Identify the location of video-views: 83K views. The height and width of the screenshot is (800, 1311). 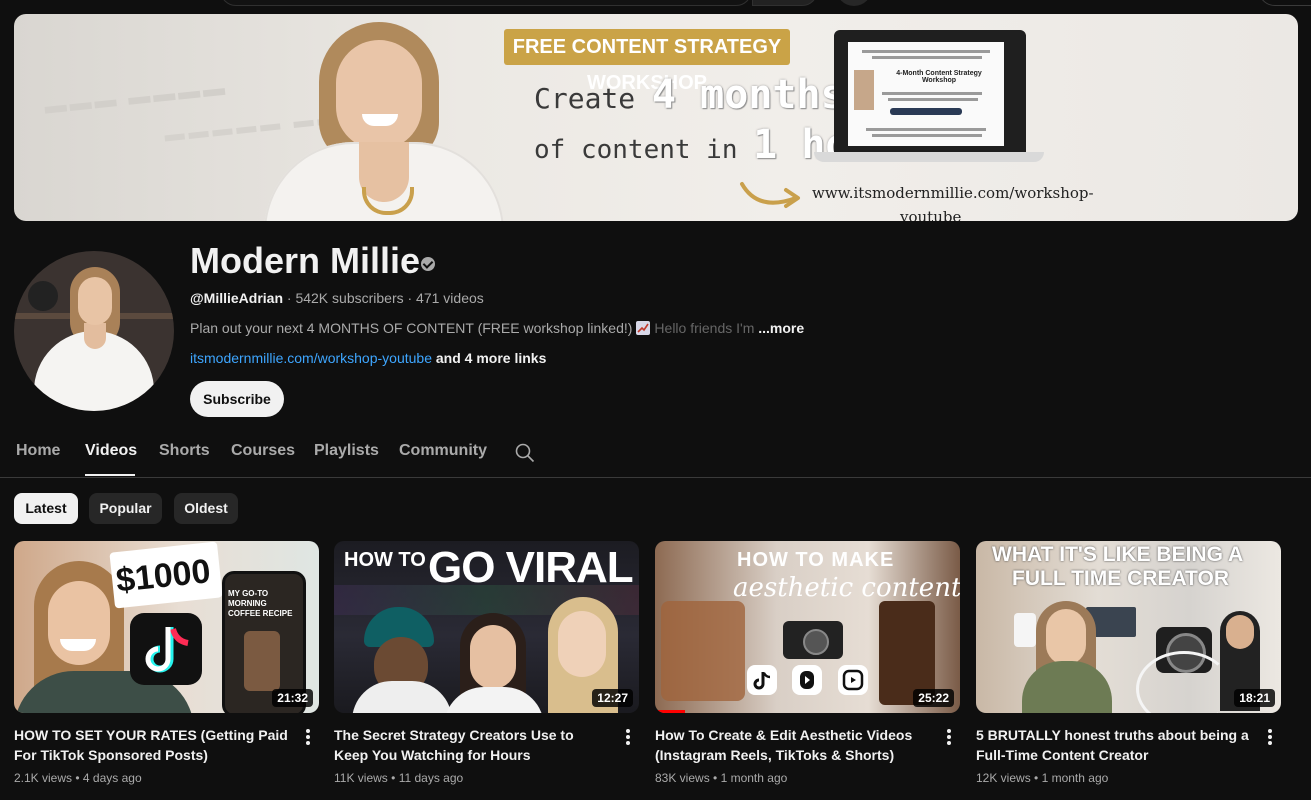
(682, 778).